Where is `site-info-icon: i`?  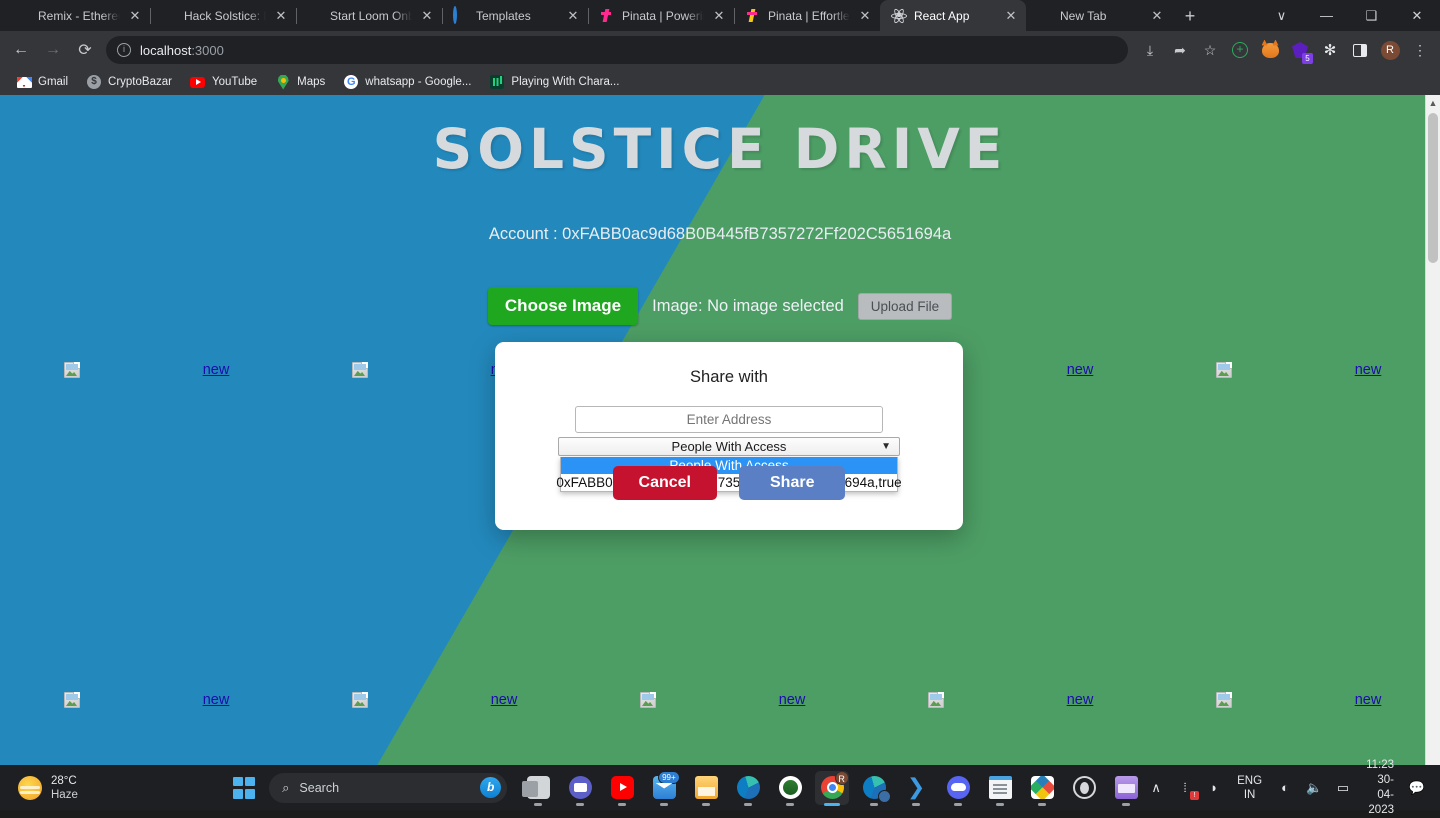
site-info-icon: i is located at coordinates (124, 50).